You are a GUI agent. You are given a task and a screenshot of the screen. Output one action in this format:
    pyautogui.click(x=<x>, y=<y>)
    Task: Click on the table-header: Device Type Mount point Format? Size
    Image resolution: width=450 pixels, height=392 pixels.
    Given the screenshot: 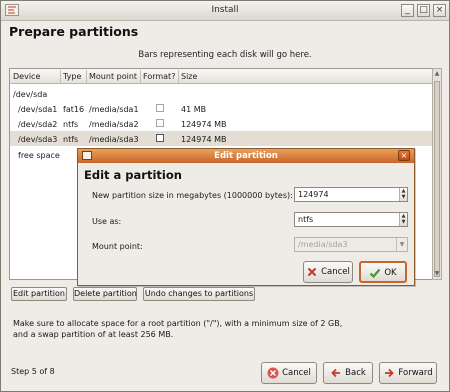 What is the action you would take?
    pyautogui.click(x=221, y=76)
    